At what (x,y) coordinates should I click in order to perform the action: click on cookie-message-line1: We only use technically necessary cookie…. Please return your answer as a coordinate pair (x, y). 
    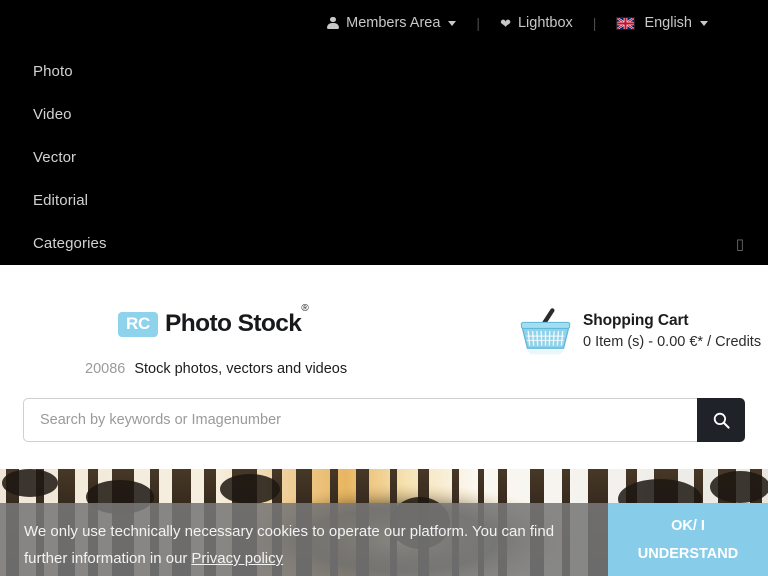
    Looking at the image, I should click on (275, 531).